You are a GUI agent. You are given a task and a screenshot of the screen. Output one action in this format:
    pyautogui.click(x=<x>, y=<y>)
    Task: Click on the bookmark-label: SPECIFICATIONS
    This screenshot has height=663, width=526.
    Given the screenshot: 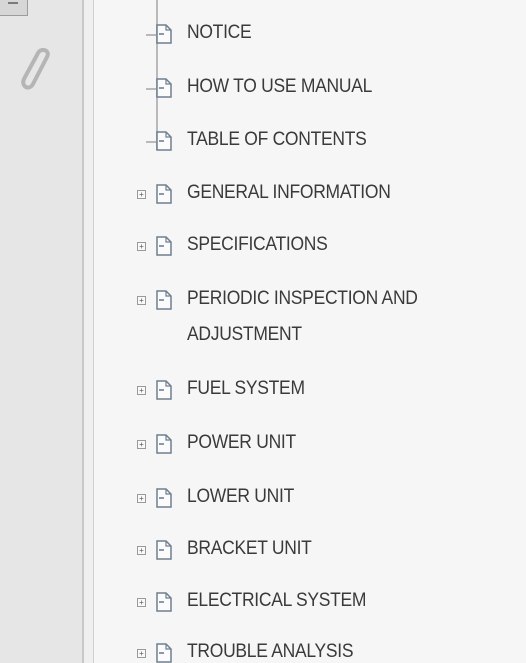 What is the action you would take?
    pyautogui.click(x=257, y=244)
    